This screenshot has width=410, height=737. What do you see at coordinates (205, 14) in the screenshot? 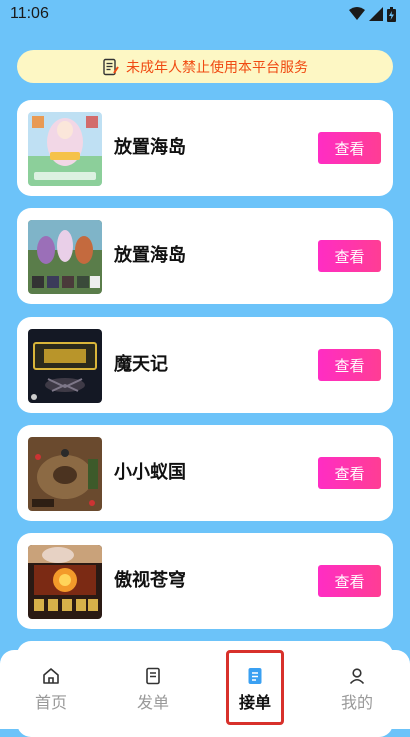
I see `status-bar: 11:06` at bounding box center [205, 14].